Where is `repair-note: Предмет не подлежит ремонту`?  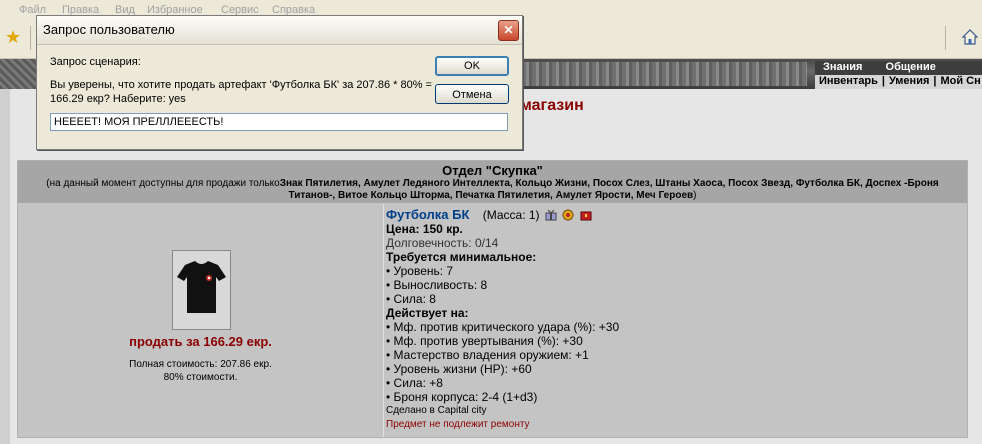 repair-note: Предмет не подлежит ремонту is located at coordinates (458, 424).